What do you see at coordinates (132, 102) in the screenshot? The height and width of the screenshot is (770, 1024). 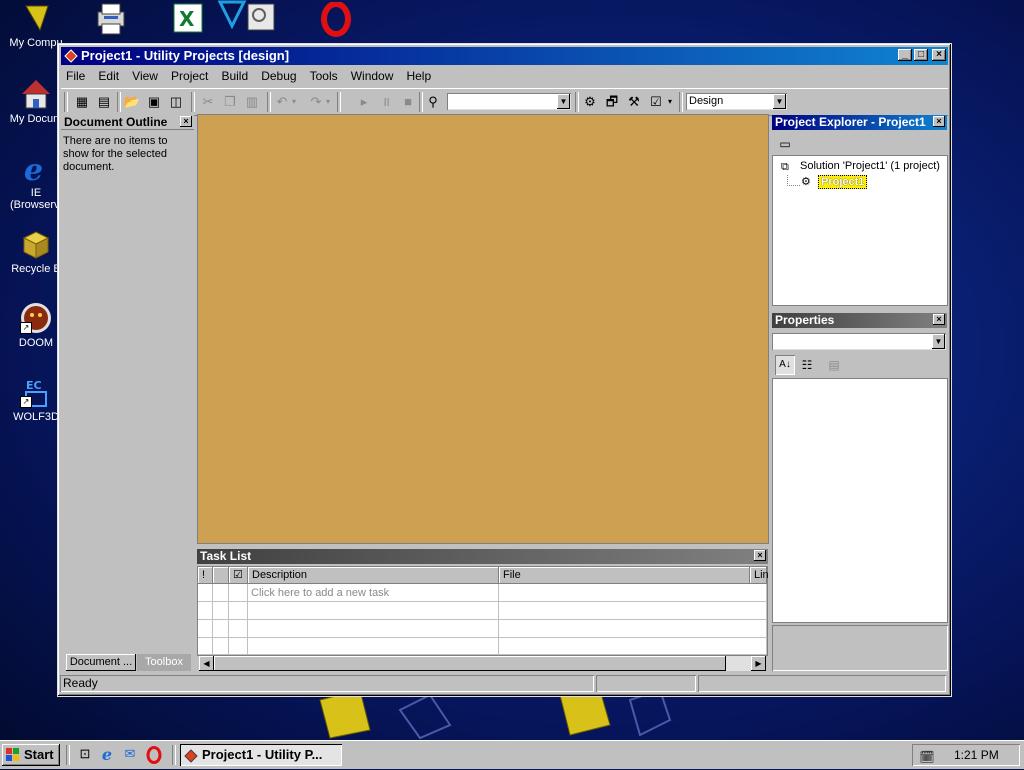 I see `open-folder-icon: 📂` at bounding box center [132, 102].